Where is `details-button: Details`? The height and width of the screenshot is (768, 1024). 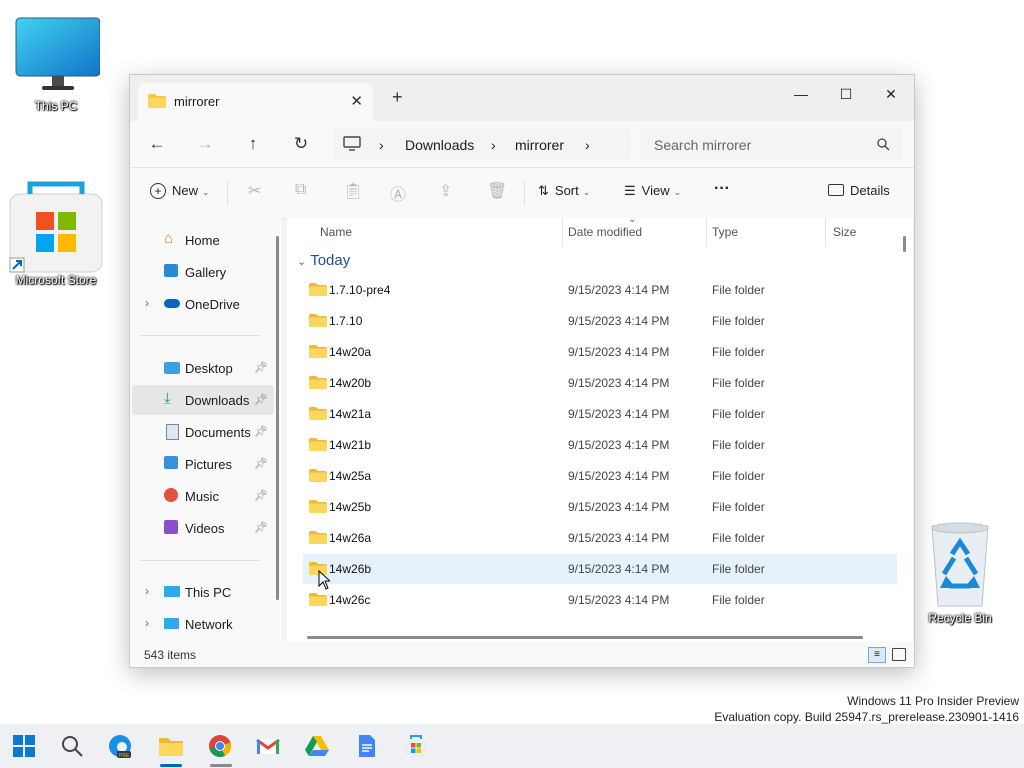
details-button: Details is located at coordinates (859, 190).